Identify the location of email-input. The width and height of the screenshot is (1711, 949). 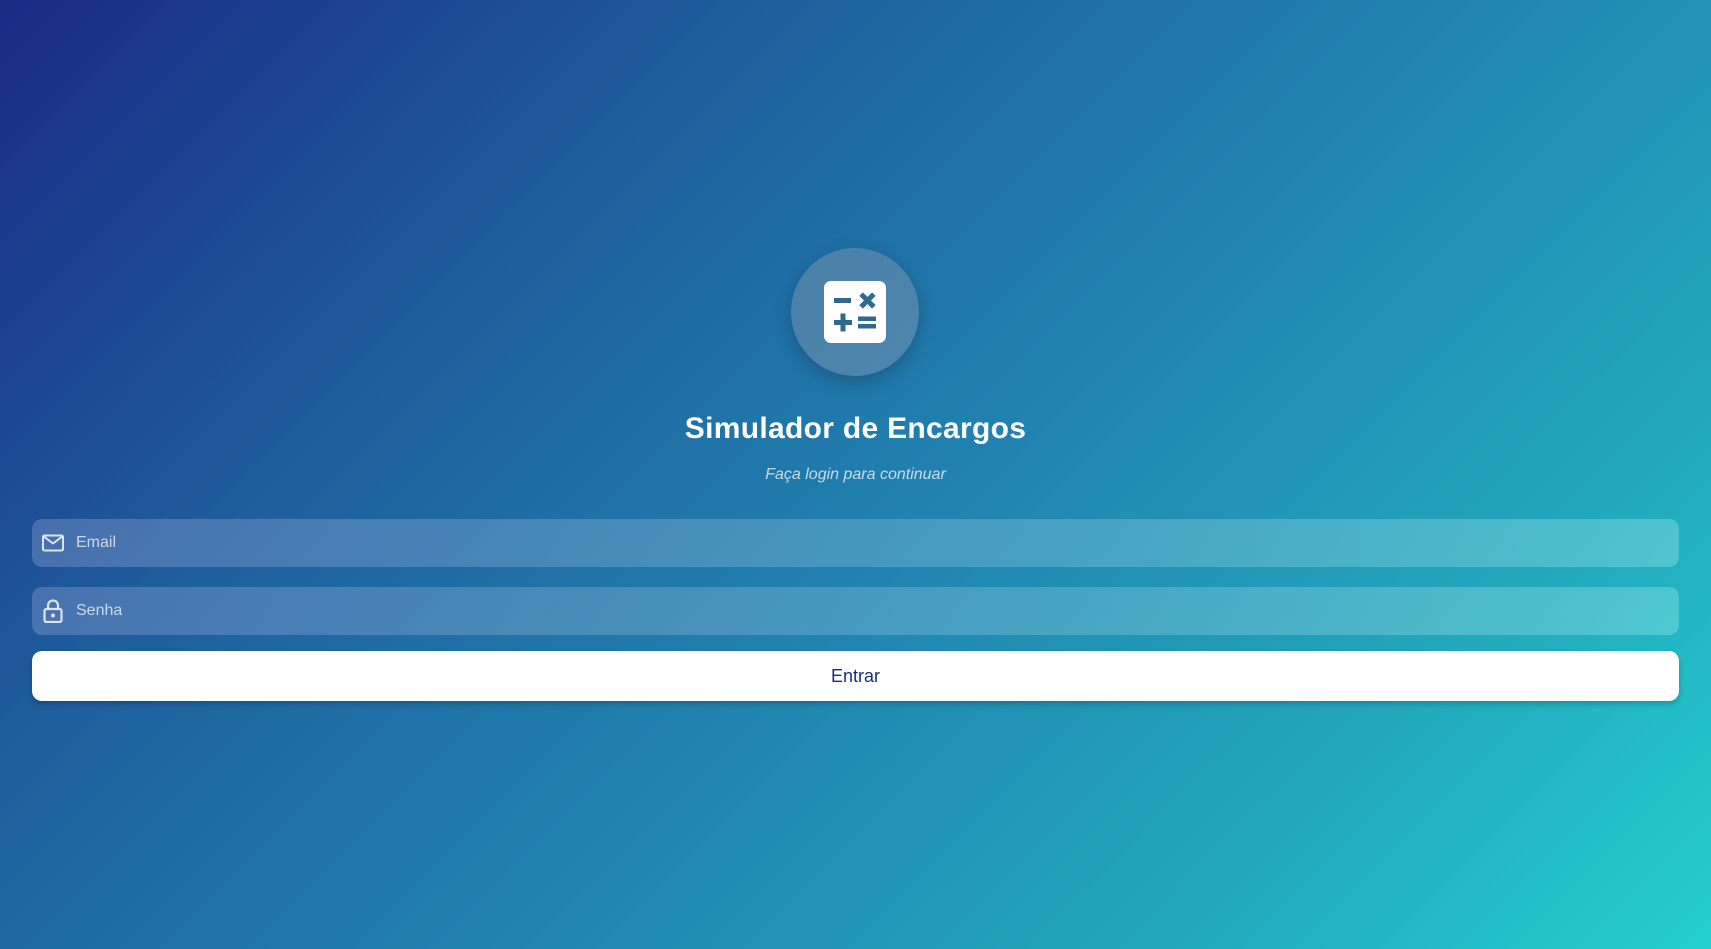
(877, 543).